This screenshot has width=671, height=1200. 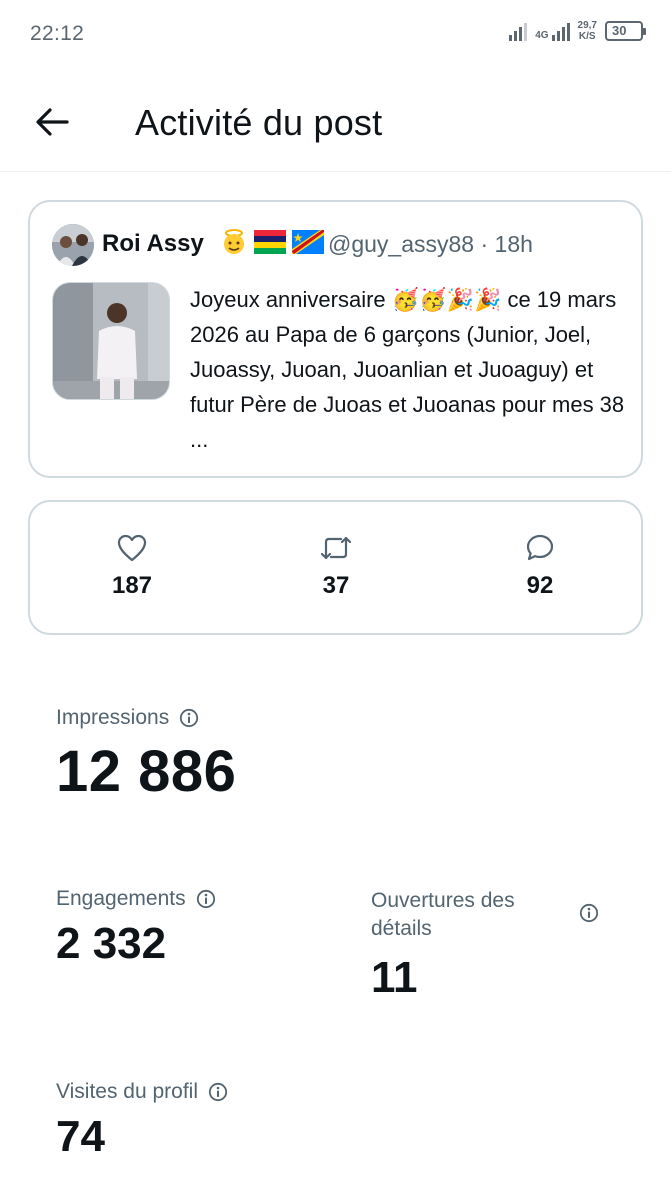 I want to click on status-icons: 4G 29,7 K/S 30, so click(x=577, y=31).